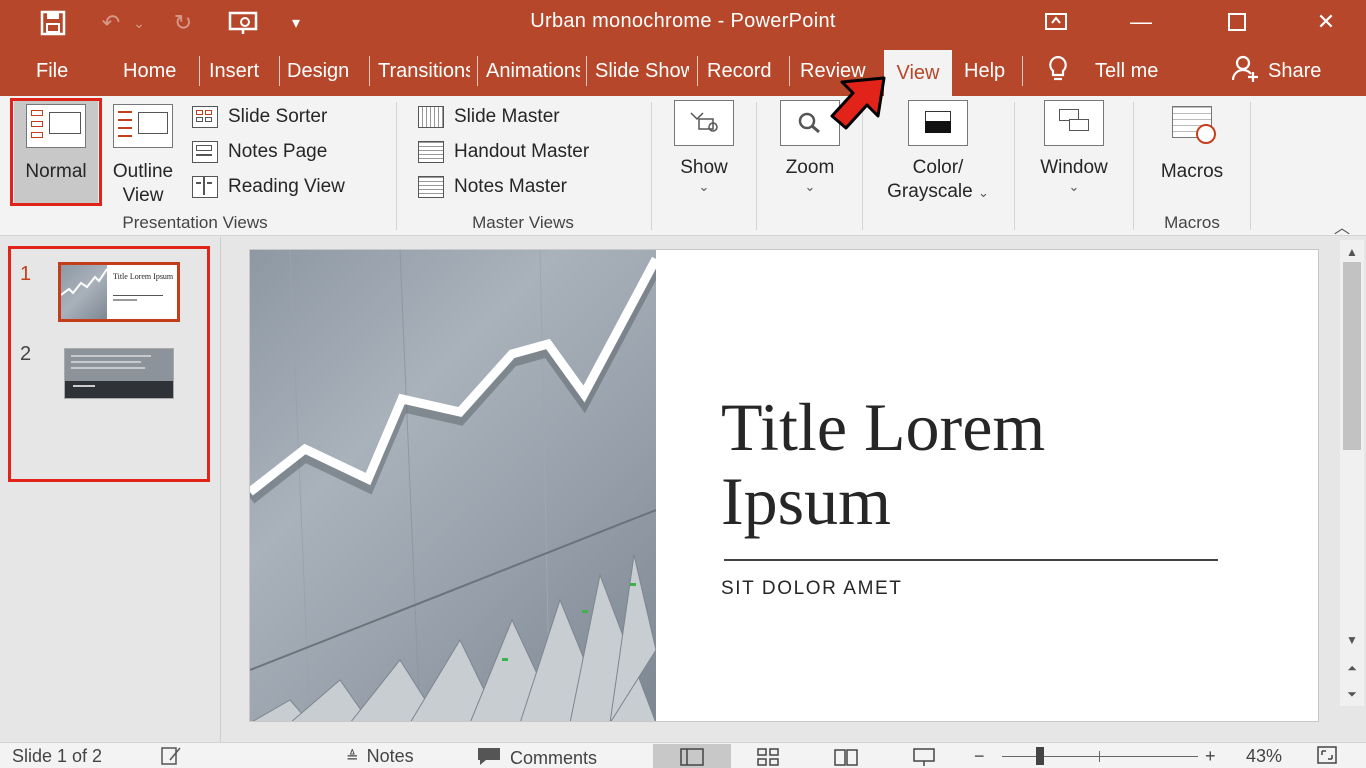 The width and height of the screenshot is (1366, 768). What do you see at coordinates (1352, 356) in the screenshot?
I see `scrollbar-thumb` at bounding box center [1352, 356].